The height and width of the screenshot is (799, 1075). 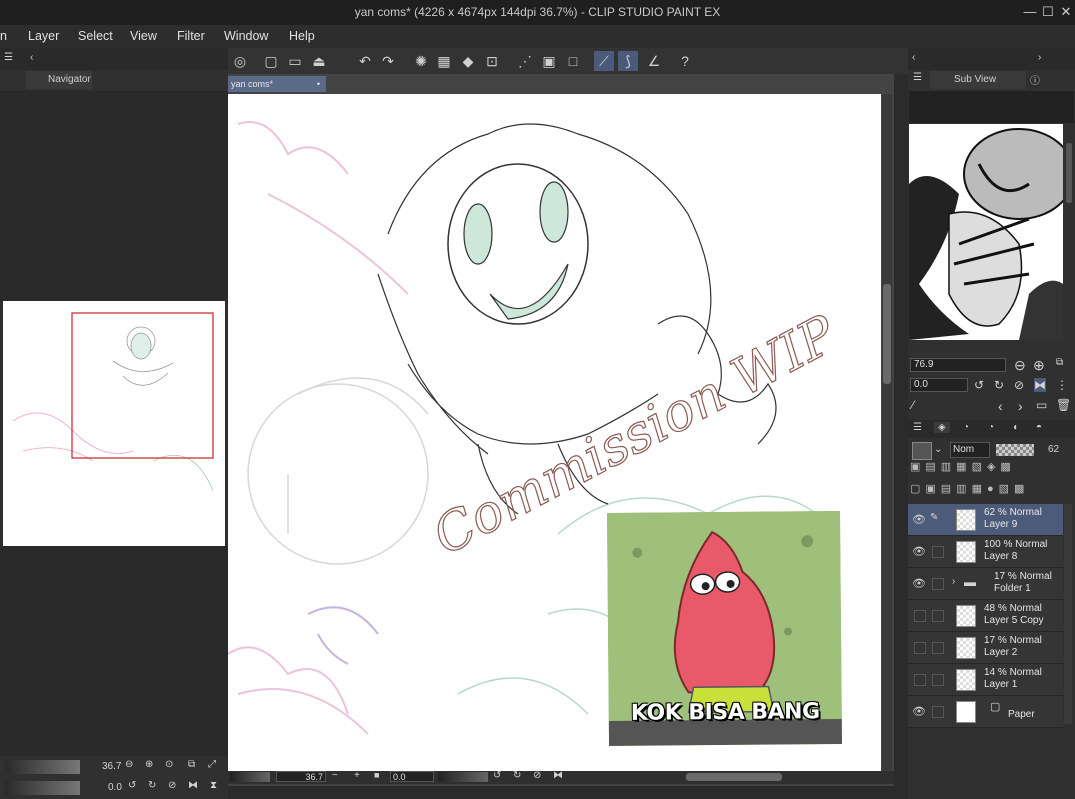 I want to click on subview-rotate-right-icon: ↻, so click(x=999, y=385).